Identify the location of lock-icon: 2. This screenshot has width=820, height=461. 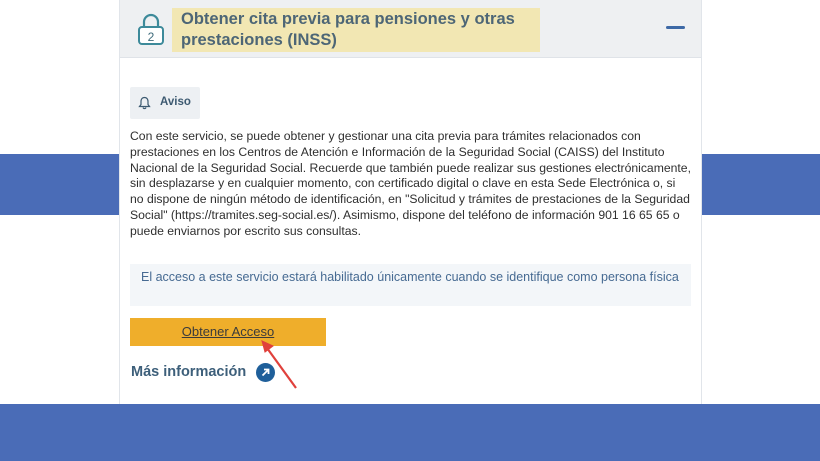
(151, 29).